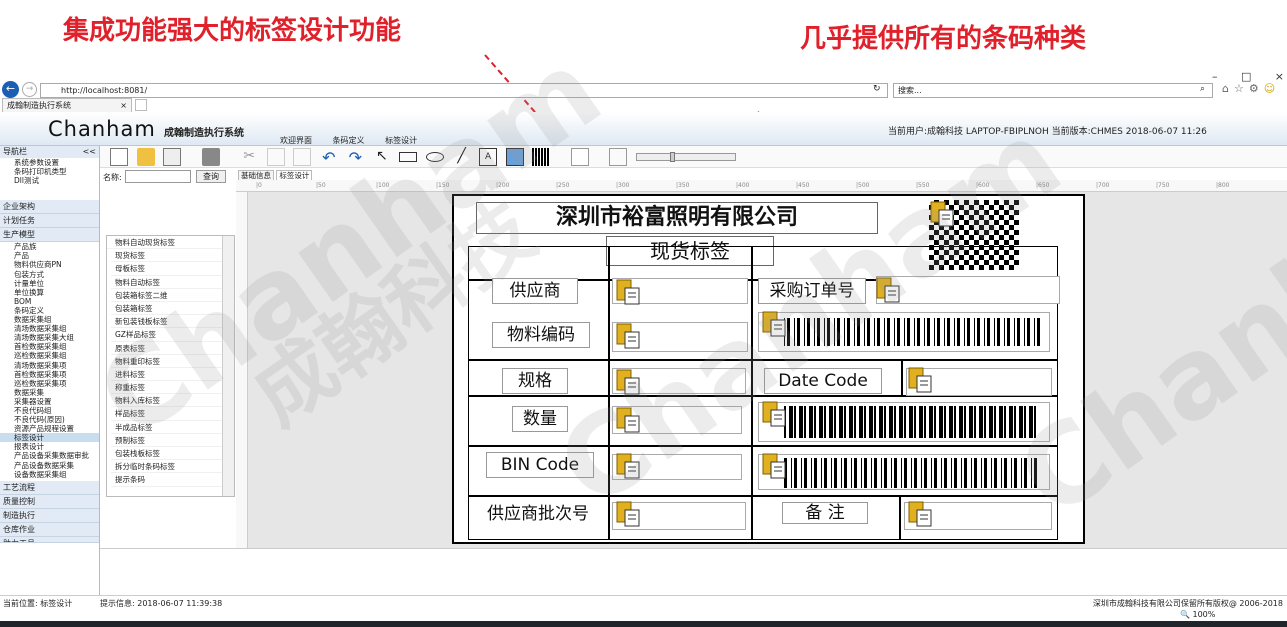 This screenshot has height=627, width=1287. Describe the element at coordinates (535, 381) in the screenshot. I see `field-spec-label: 规格` at that location.